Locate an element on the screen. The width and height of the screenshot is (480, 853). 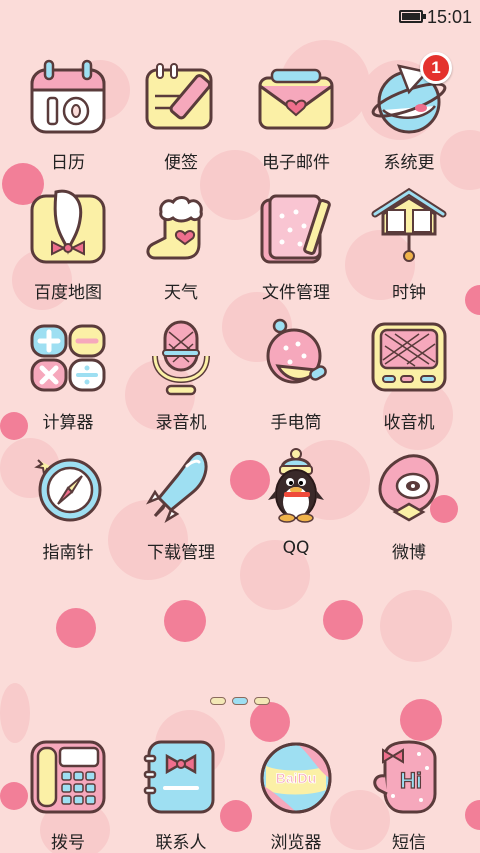
microphone-icon is located at coordinates (181, 356).